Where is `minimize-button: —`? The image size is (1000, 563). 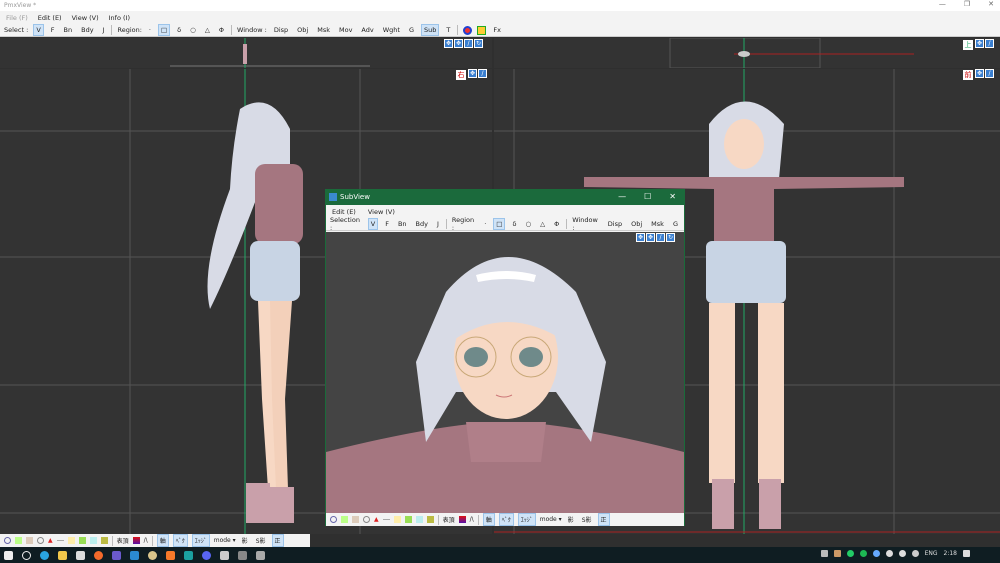
minimize-button: — is located at coordinates (942, 4).